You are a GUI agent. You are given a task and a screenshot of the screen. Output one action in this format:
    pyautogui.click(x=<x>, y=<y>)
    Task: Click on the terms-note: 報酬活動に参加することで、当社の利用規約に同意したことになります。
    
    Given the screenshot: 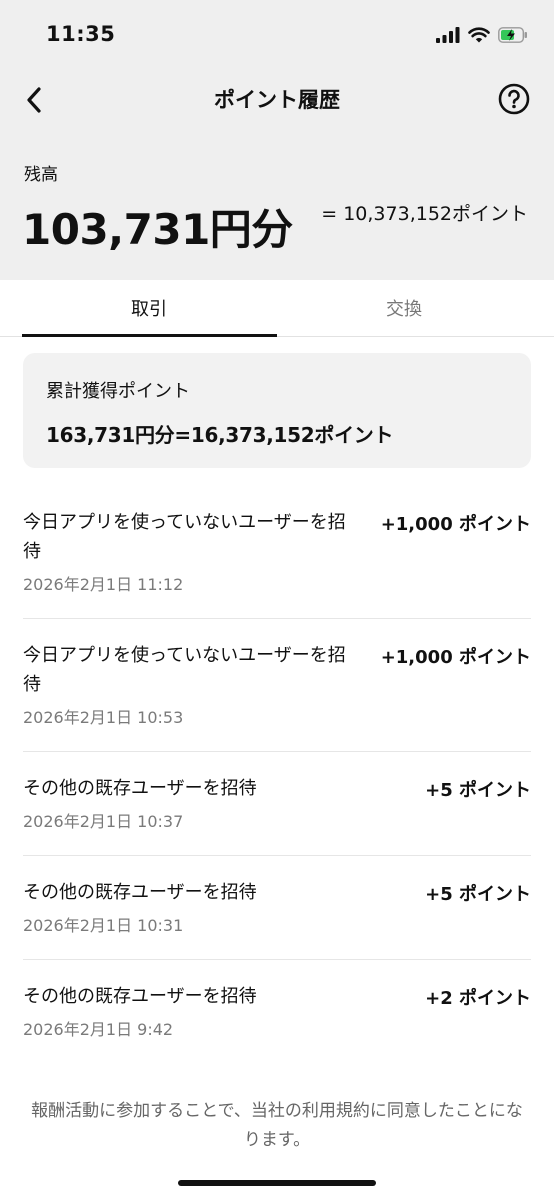 What is the action you would take?
    pyautogui.click(x=277, y=1125)
    